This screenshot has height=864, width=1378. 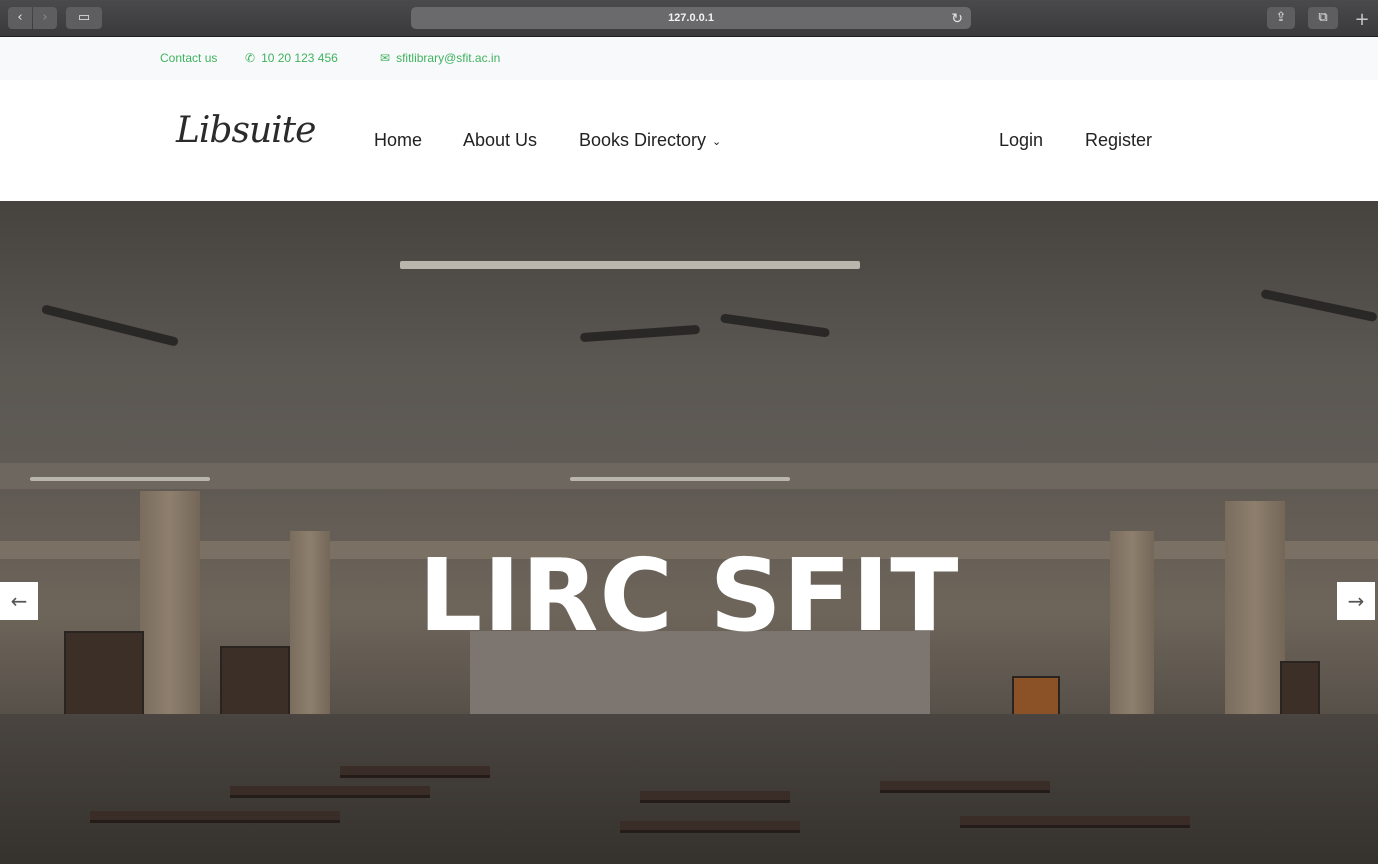 What do you see at coordinates (643, 140) in the screenshot?
I see `nav-books-directory-label: Books Directory` at bounding box center [643, 140].